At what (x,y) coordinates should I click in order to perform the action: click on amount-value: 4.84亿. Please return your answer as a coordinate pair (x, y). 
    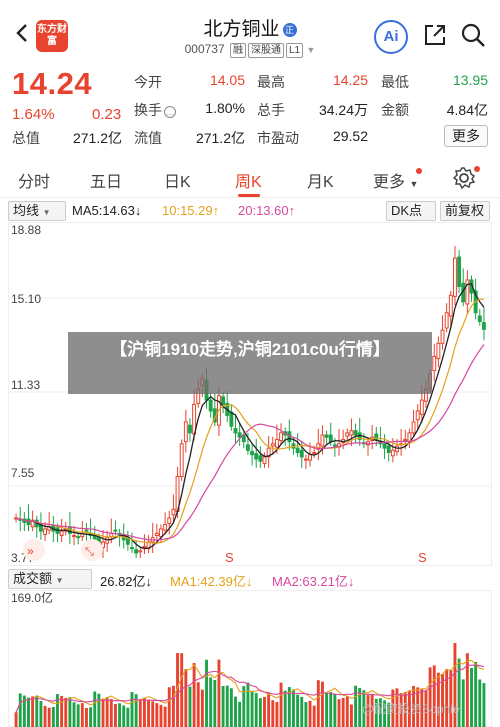
    Looking at the image, I should click on (467, 110).